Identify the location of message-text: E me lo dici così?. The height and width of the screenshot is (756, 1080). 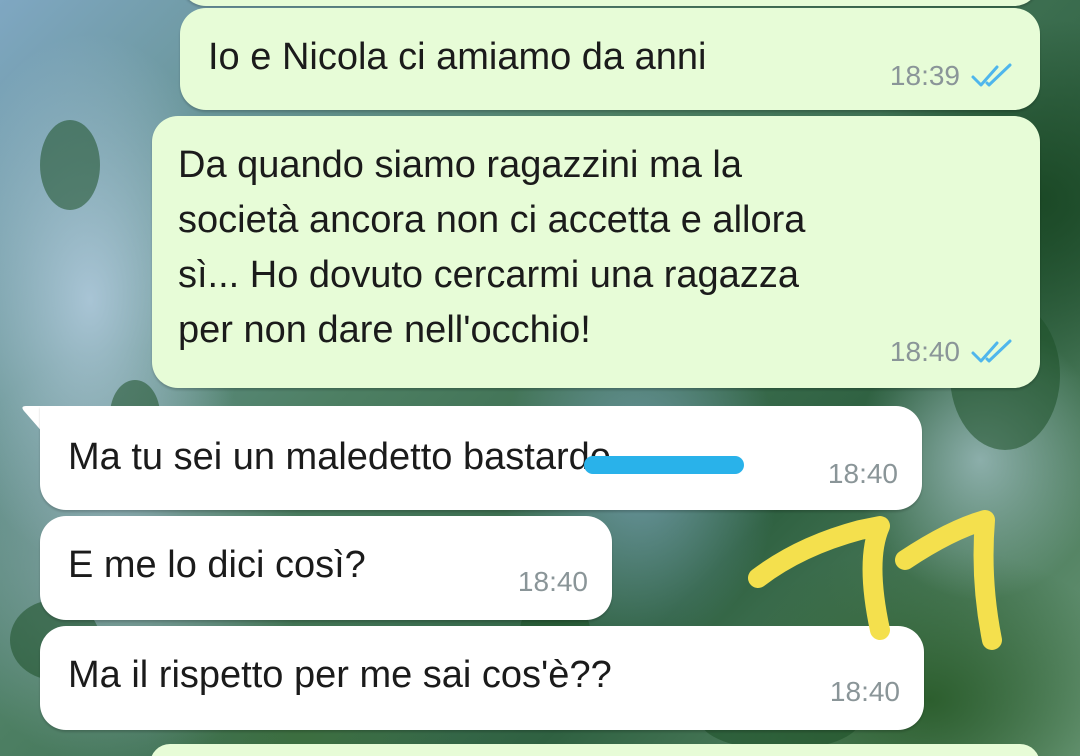
(217, 565).